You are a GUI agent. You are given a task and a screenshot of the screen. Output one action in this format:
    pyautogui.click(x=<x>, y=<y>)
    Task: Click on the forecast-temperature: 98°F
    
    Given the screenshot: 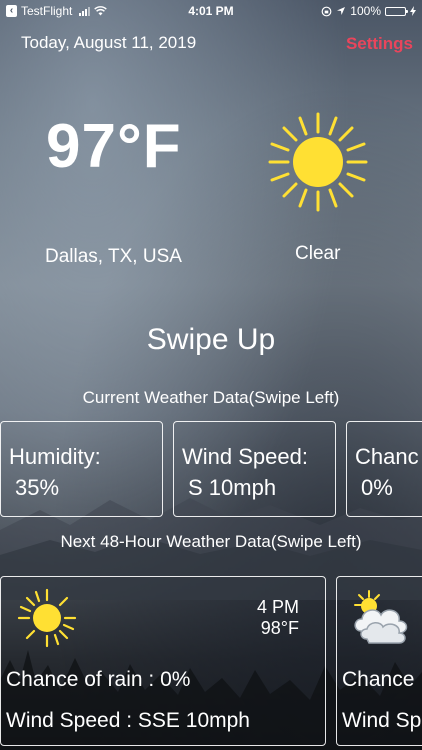 What is the action you would take?
    pyautogui.click(x=279, y=628)
    